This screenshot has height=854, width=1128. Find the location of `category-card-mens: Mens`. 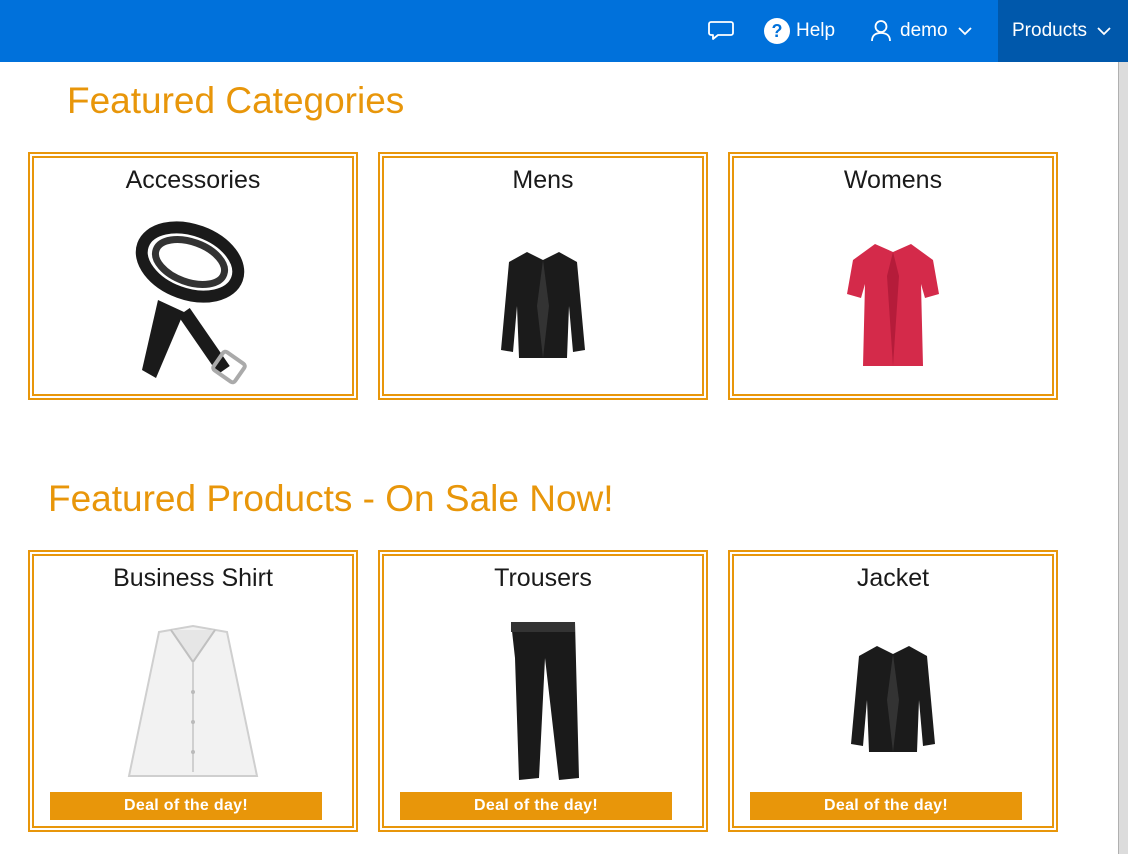

category-card-mens: Mens is located at coordinates (543, 276).